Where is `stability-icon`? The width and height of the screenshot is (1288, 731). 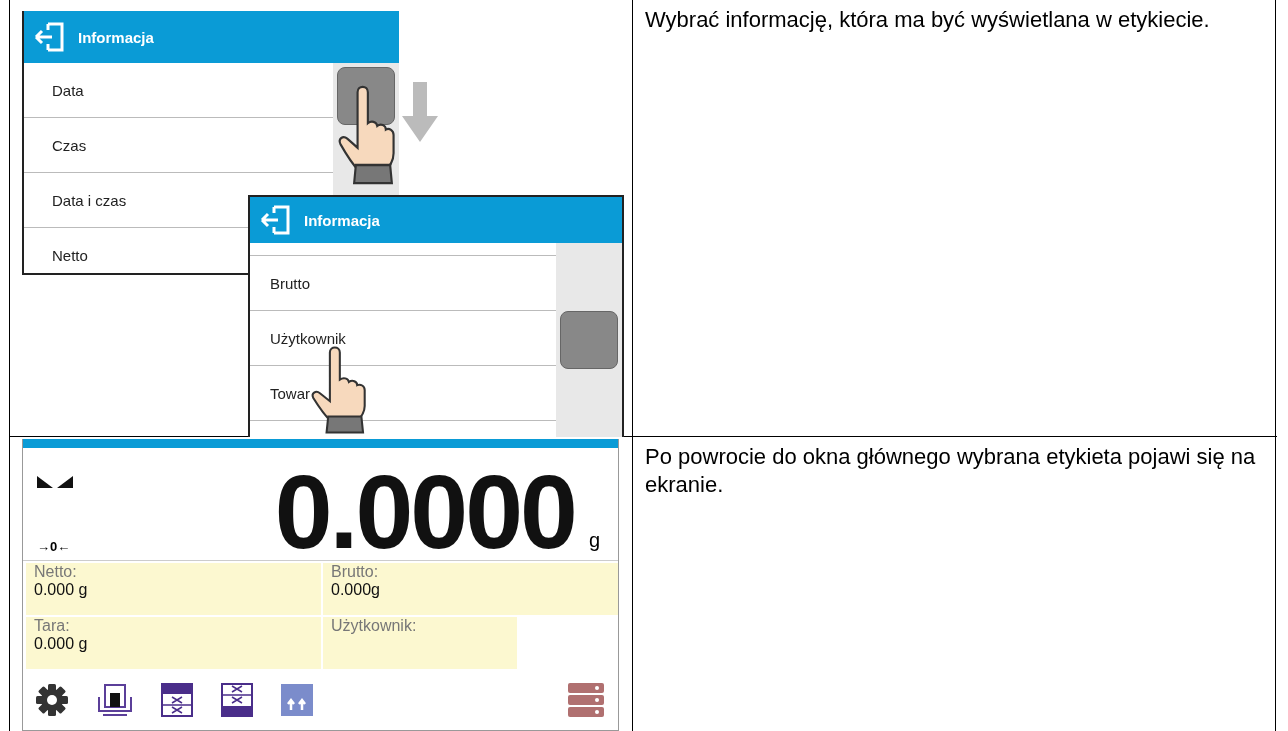
stability-icon is located at coordinates (55, 483).